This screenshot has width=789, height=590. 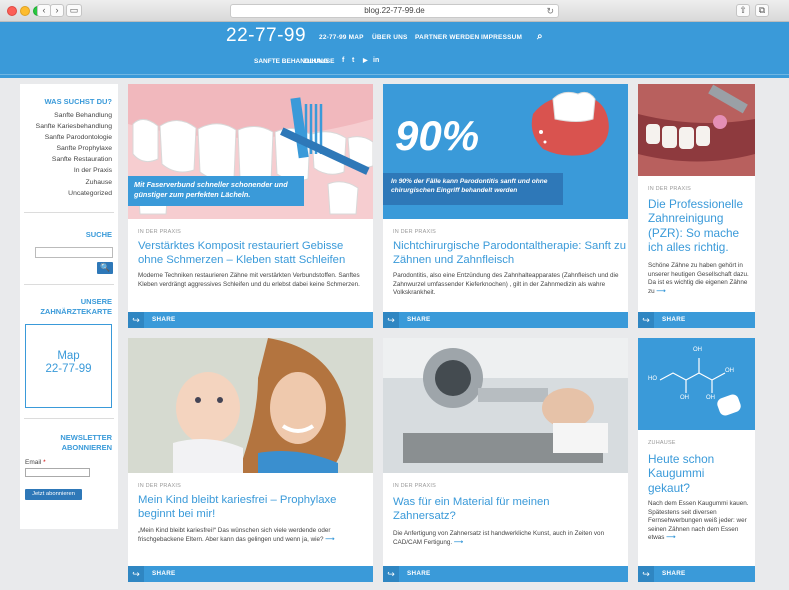 I want to click on map-heading: UNSERE ZAHNÄRZTEKARTE, so click(x=76, y=306).